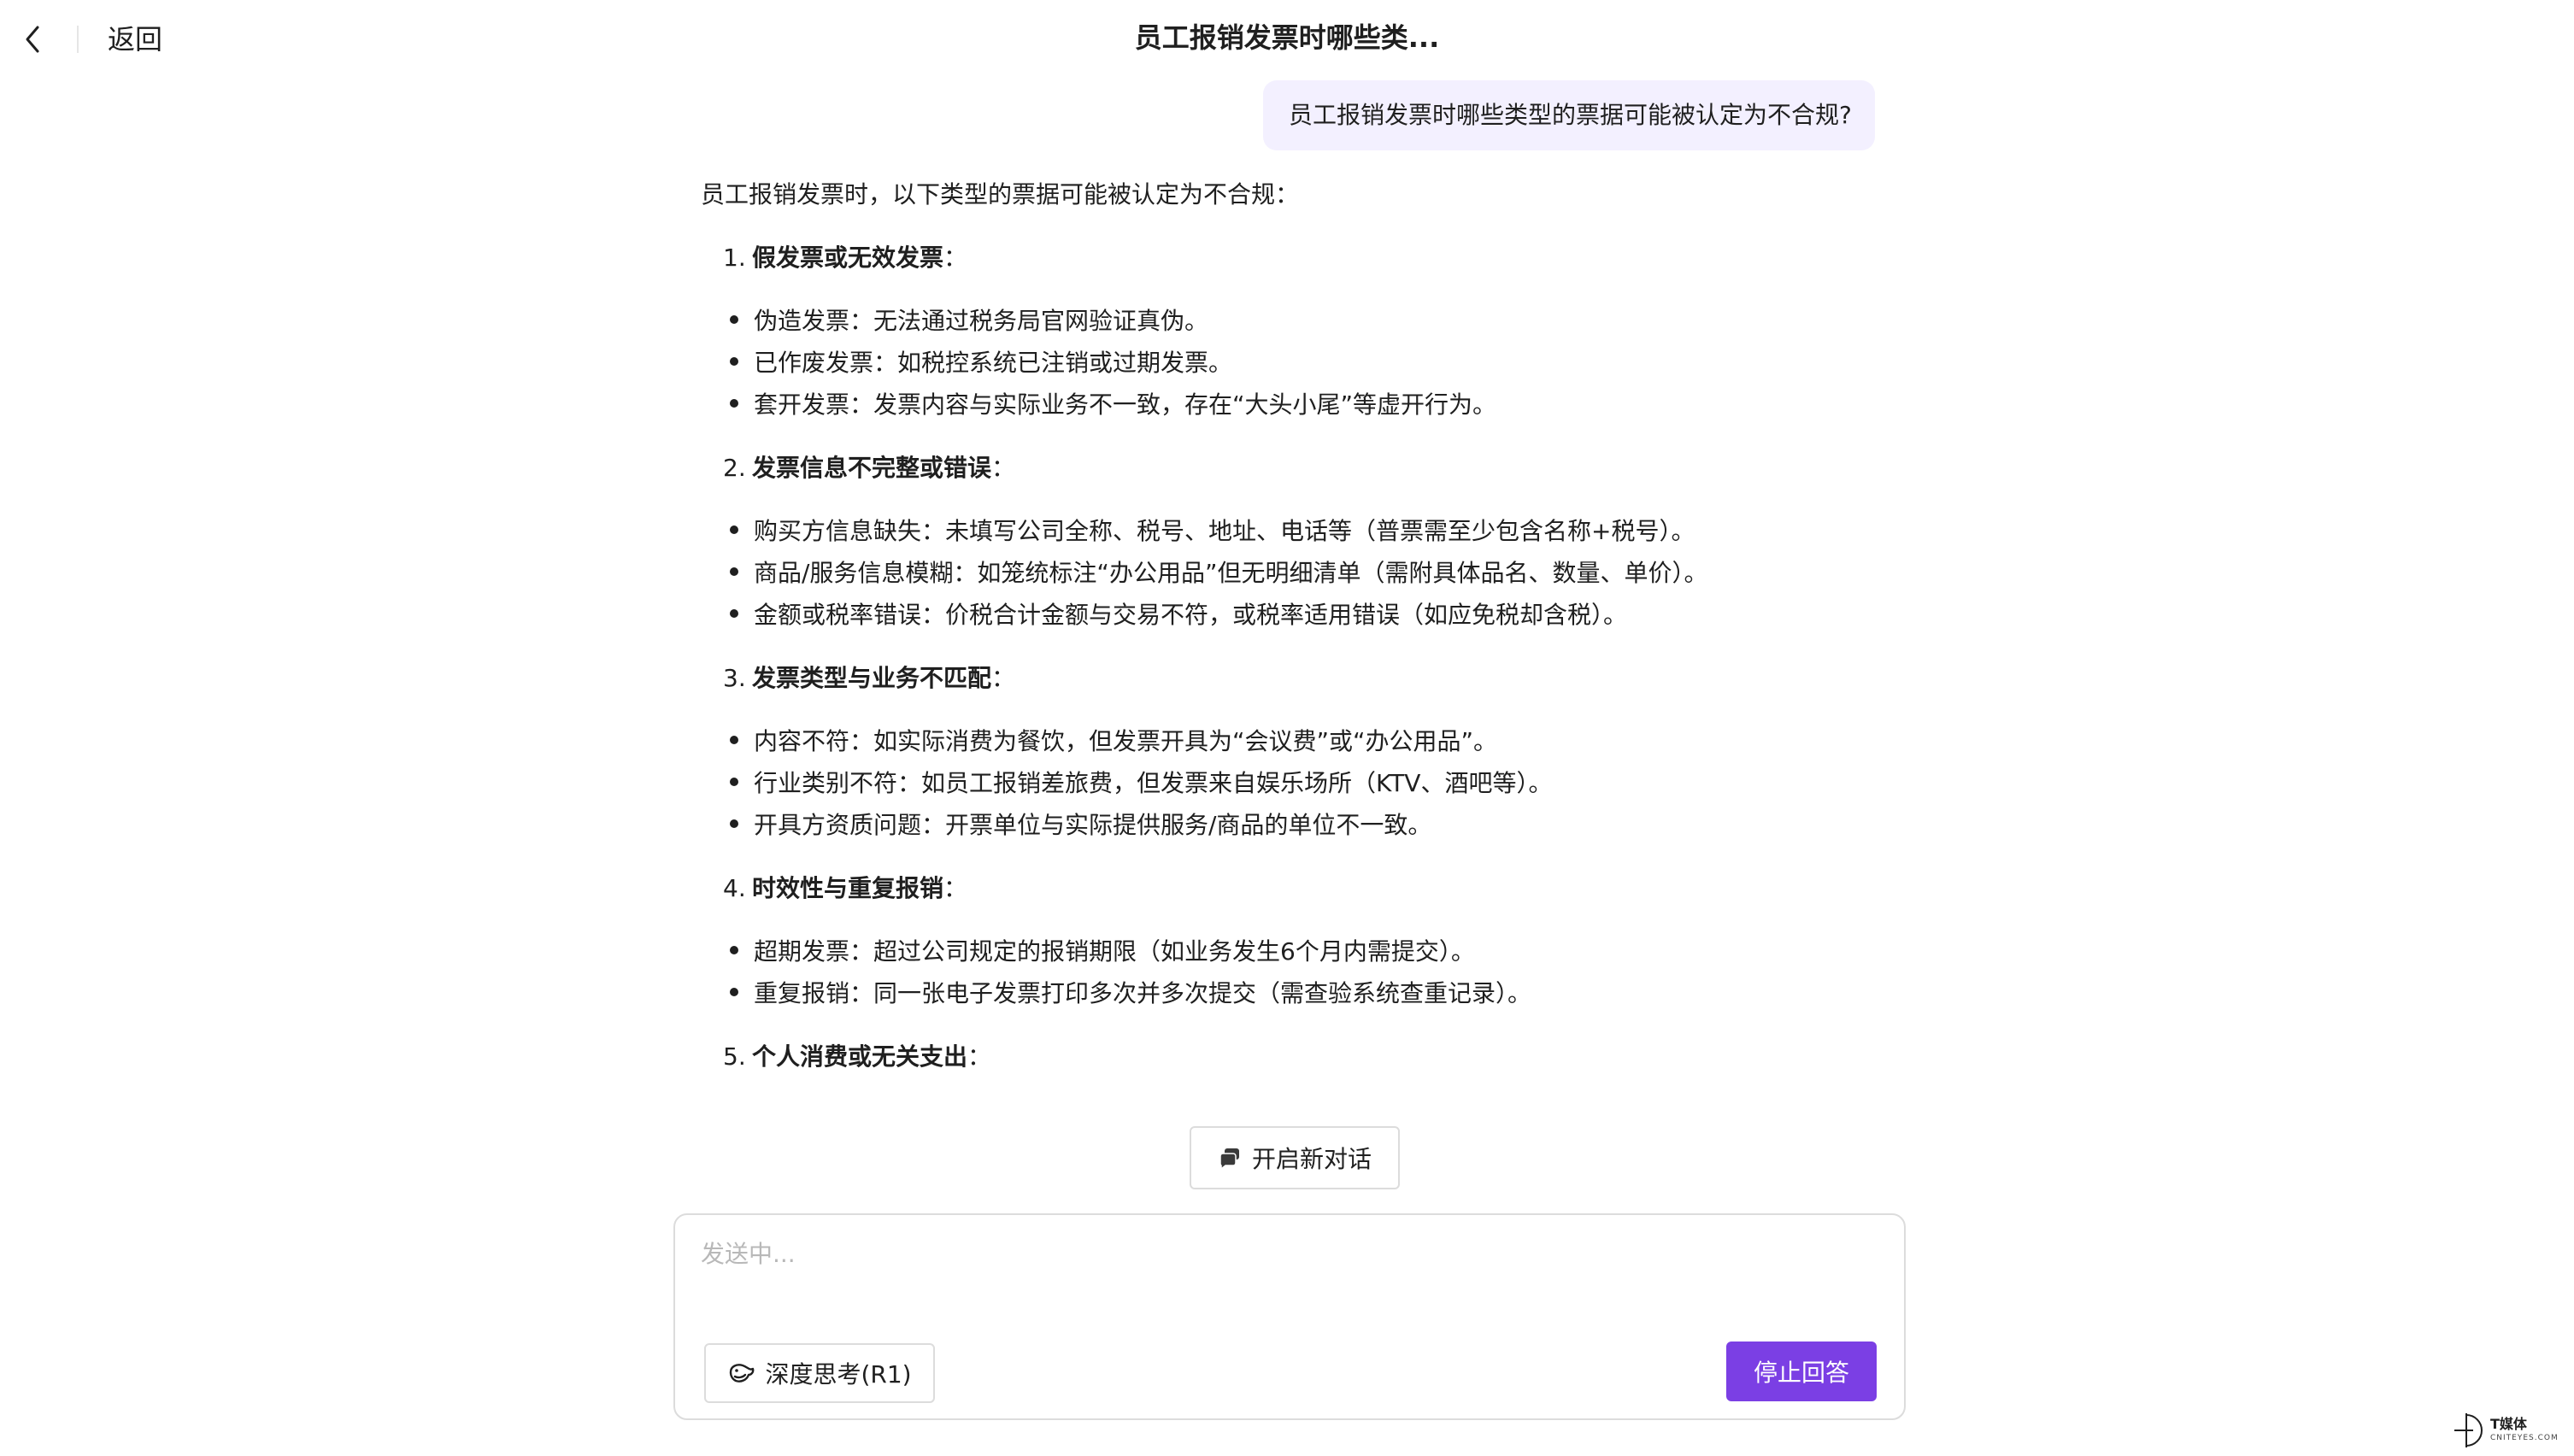 The image size is (2574, 1456). I want to click on chat-input-box: 深度思考(R1) 停止回答, so click(1289, 1317).